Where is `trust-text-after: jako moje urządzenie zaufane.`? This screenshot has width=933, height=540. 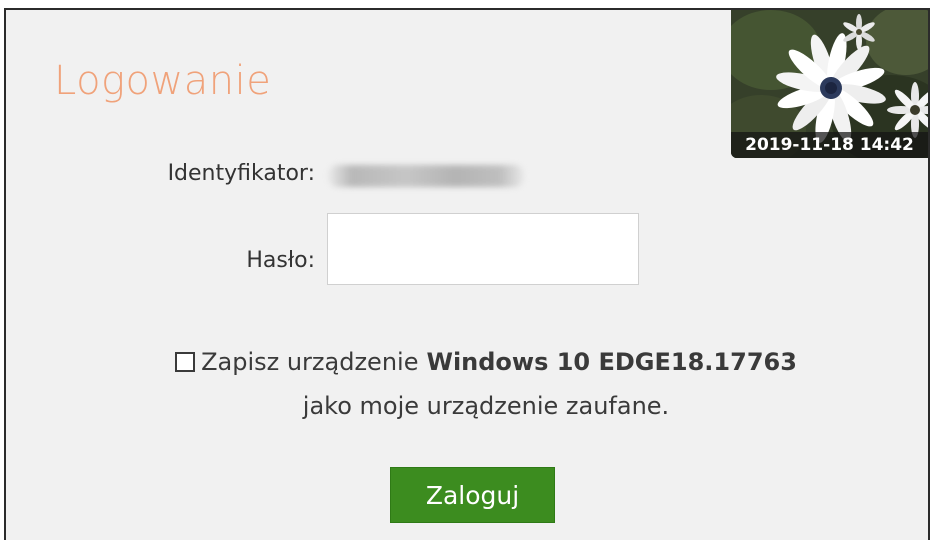 trust-text-after: jako moje urządzenie zaufane. is located at coordinates (486, 406).